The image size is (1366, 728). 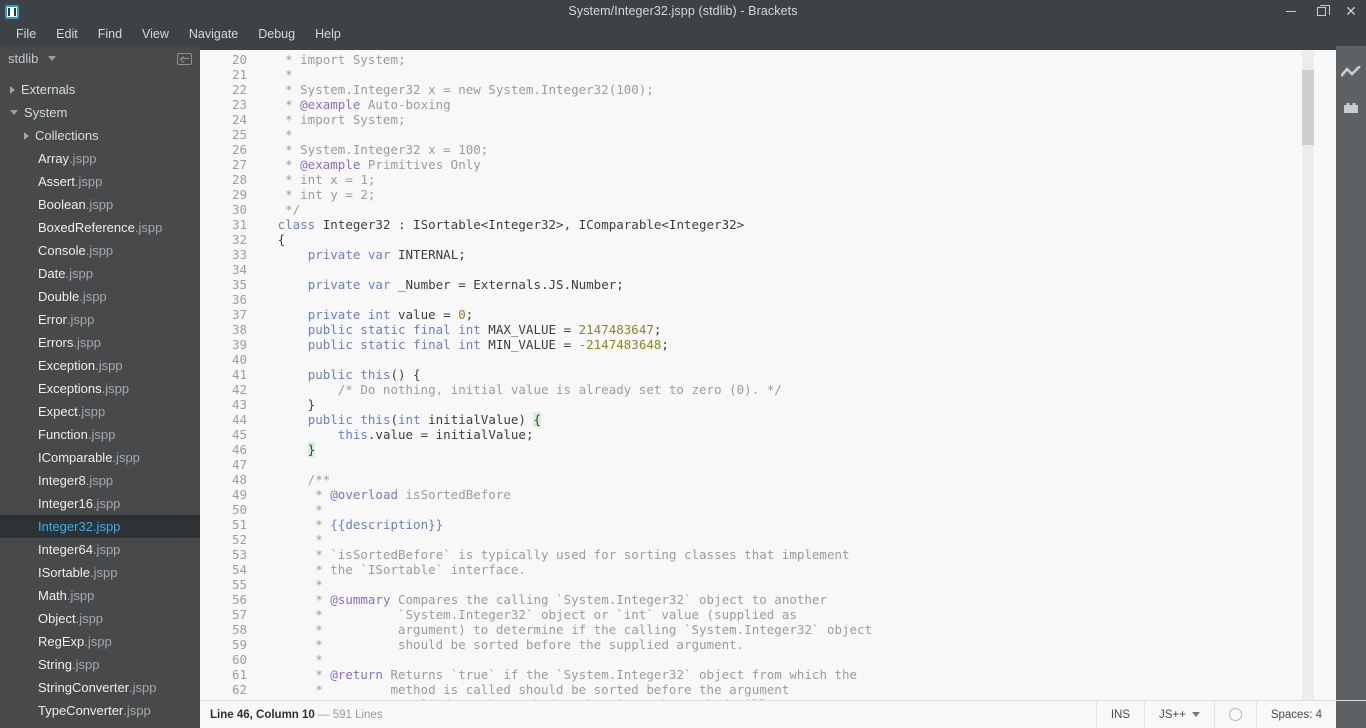 What do you see at coordinates (239, 74) in the screenshot?
I see `line-number: 21` at bounding box center [239, 74].